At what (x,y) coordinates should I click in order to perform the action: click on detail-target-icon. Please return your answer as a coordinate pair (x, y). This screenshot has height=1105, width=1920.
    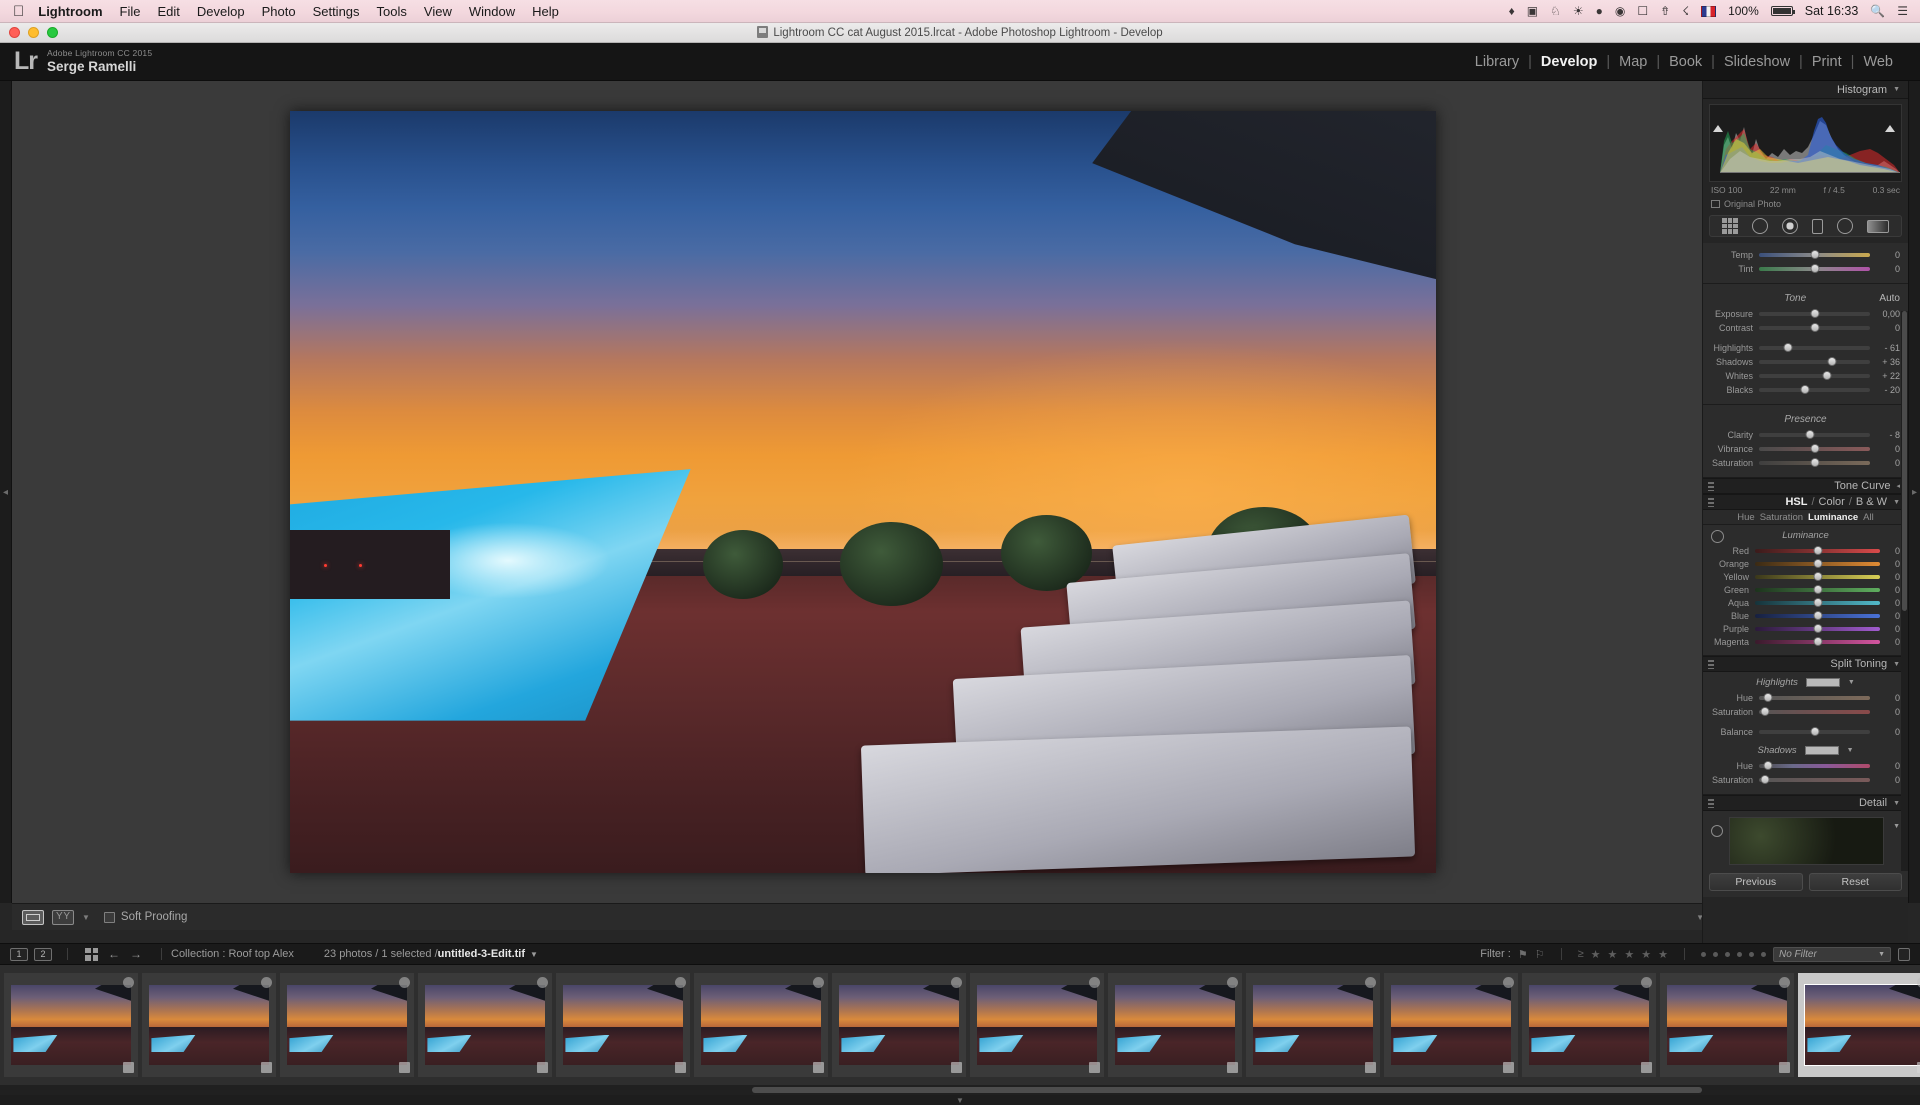
    Looking at the image, I should click on (1717, 831).